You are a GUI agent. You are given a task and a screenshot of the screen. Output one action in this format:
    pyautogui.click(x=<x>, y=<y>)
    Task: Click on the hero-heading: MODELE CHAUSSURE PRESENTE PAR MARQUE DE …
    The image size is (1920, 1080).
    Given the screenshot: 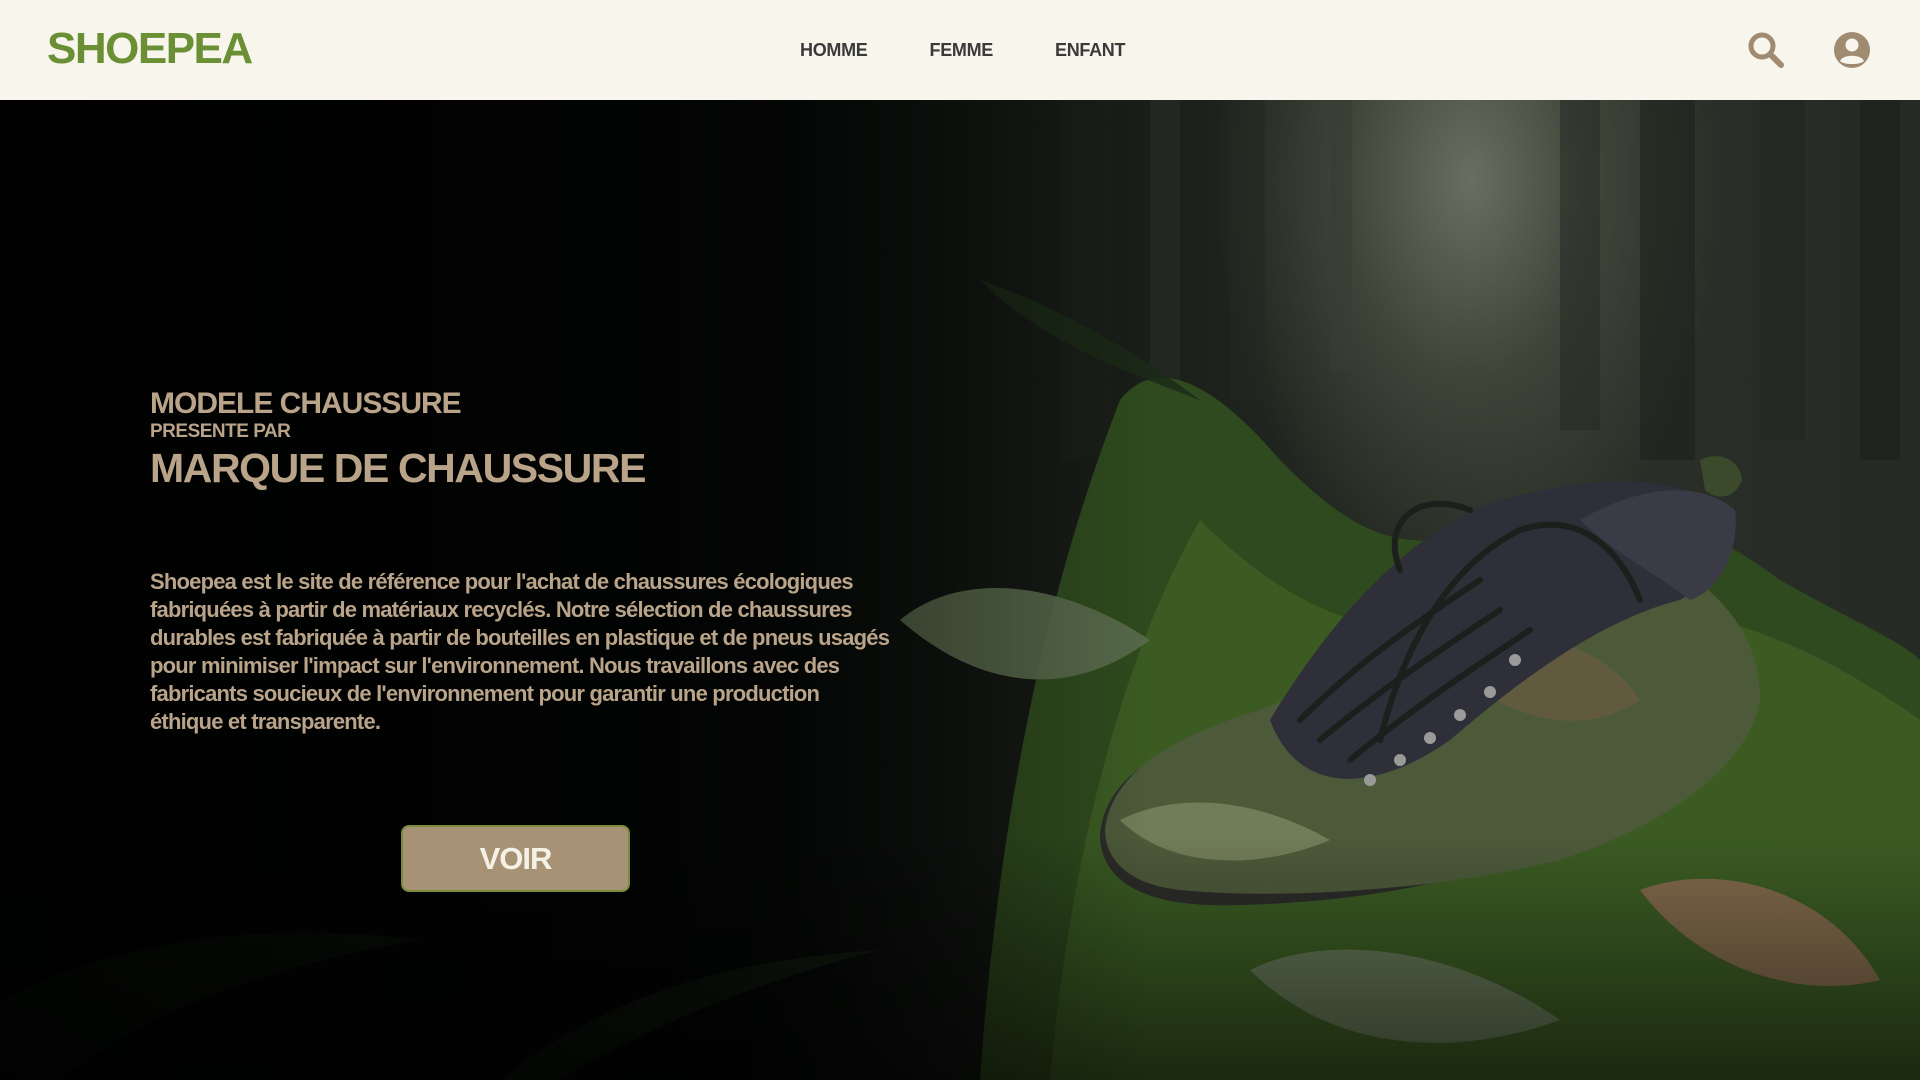 What is the action you would take?
    pyautogui.click(x=398, y=439)
    